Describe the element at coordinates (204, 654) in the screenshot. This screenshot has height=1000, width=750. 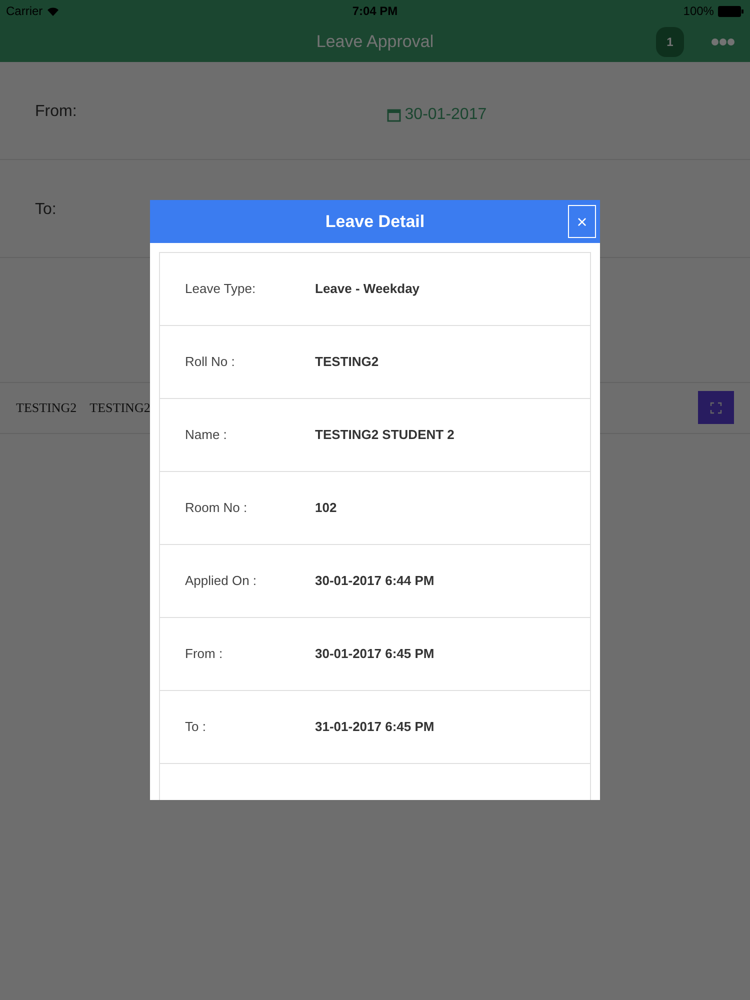
I see `detail-label: From :` at that location.